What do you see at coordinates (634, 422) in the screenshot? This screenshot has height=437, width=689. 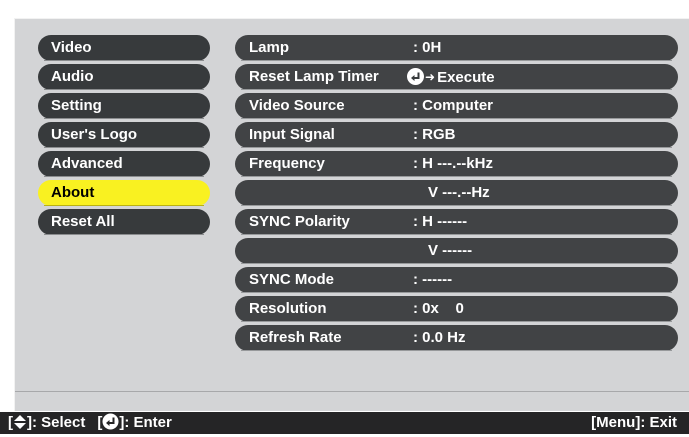 I see `exit-hint: [Menu]: Exit` at bounding box center [634, 422].